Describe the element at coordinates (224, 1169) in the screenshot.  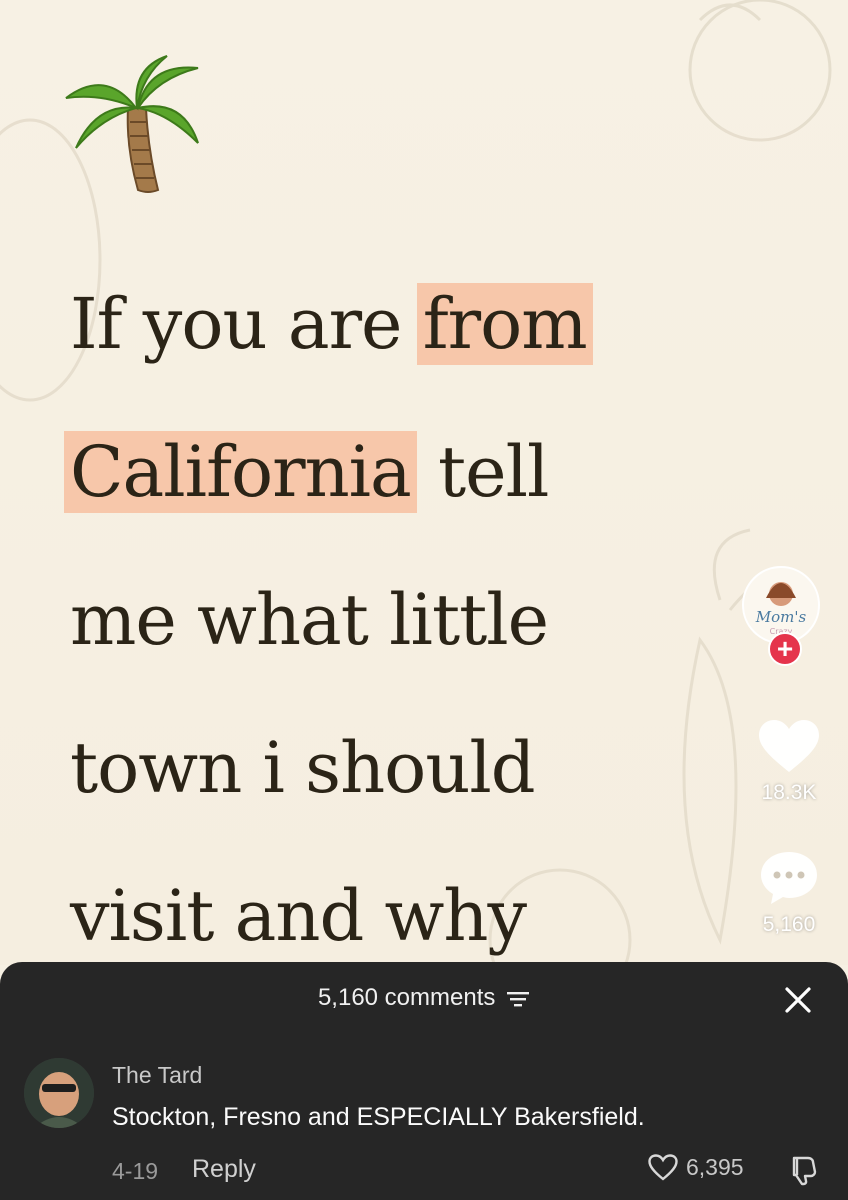
I see `reply-button: Reply` at that location.